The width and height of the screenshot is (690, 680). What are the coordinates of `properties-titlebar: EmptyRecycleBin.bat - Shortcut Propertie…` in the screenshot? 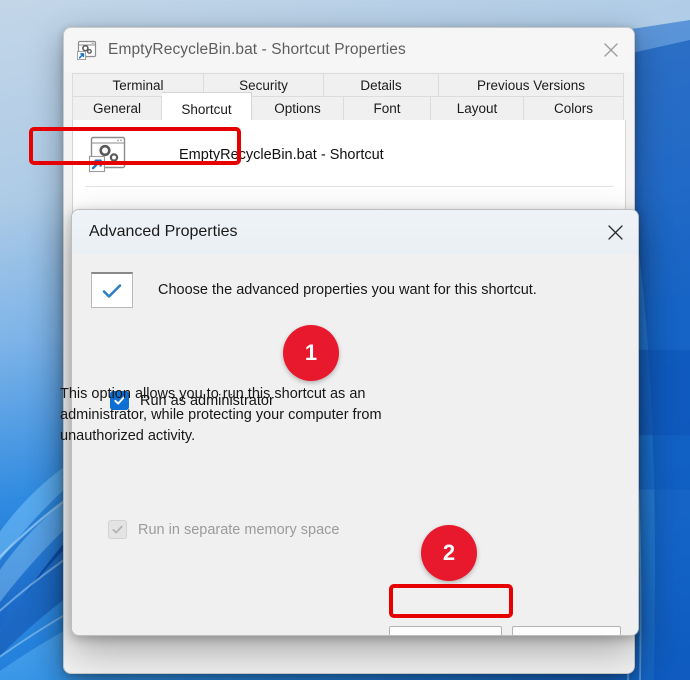 It's located at (349, 50).